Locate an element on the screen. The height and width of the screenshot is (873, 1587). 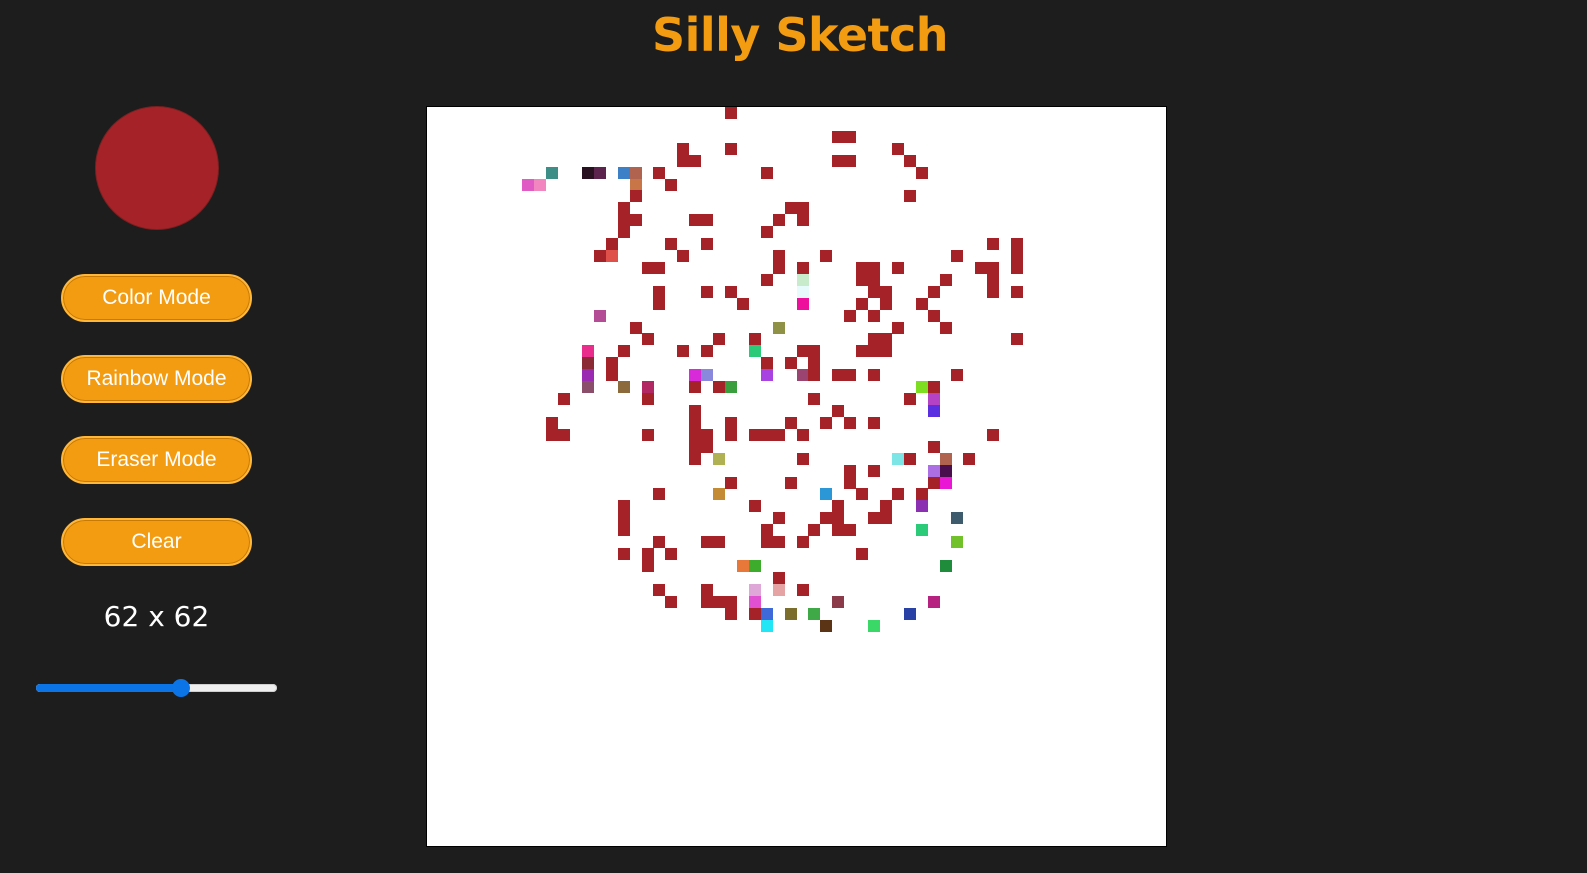
slider-thumb is located at coordinates (181, 688).